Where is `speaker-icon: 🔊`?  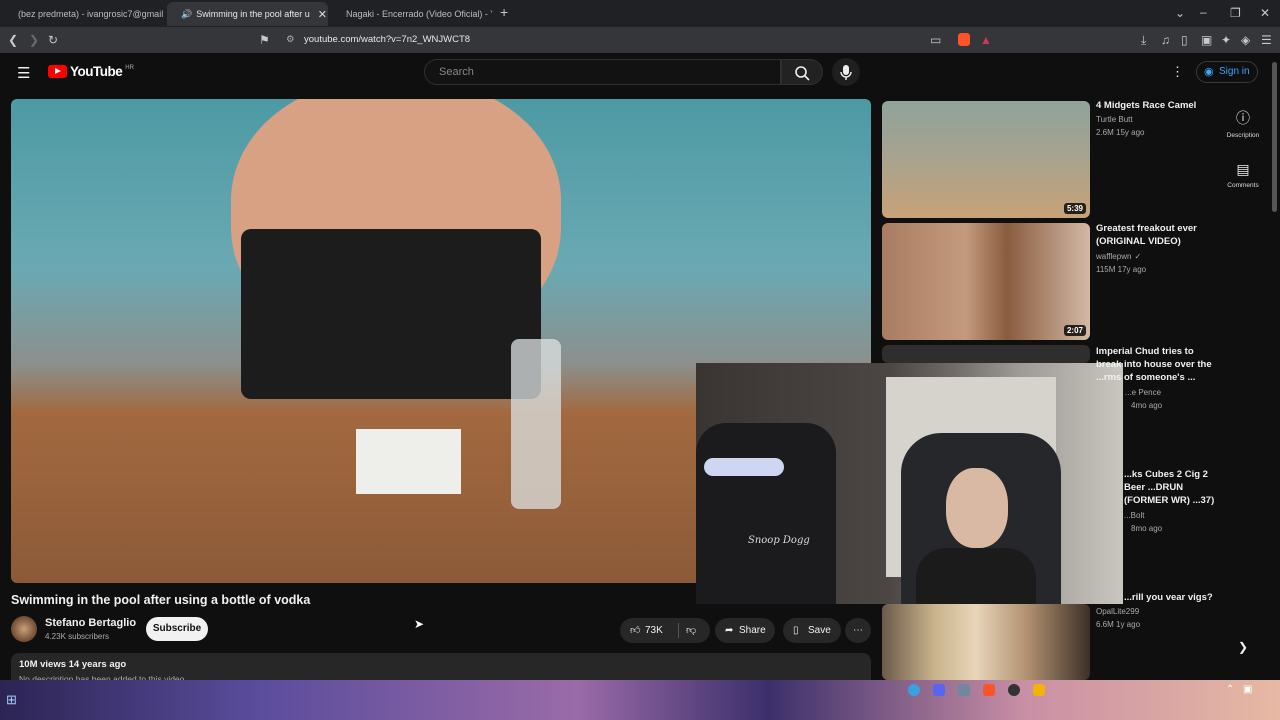
speaker-icon: 🔊 is located at coordinates (187, 13).